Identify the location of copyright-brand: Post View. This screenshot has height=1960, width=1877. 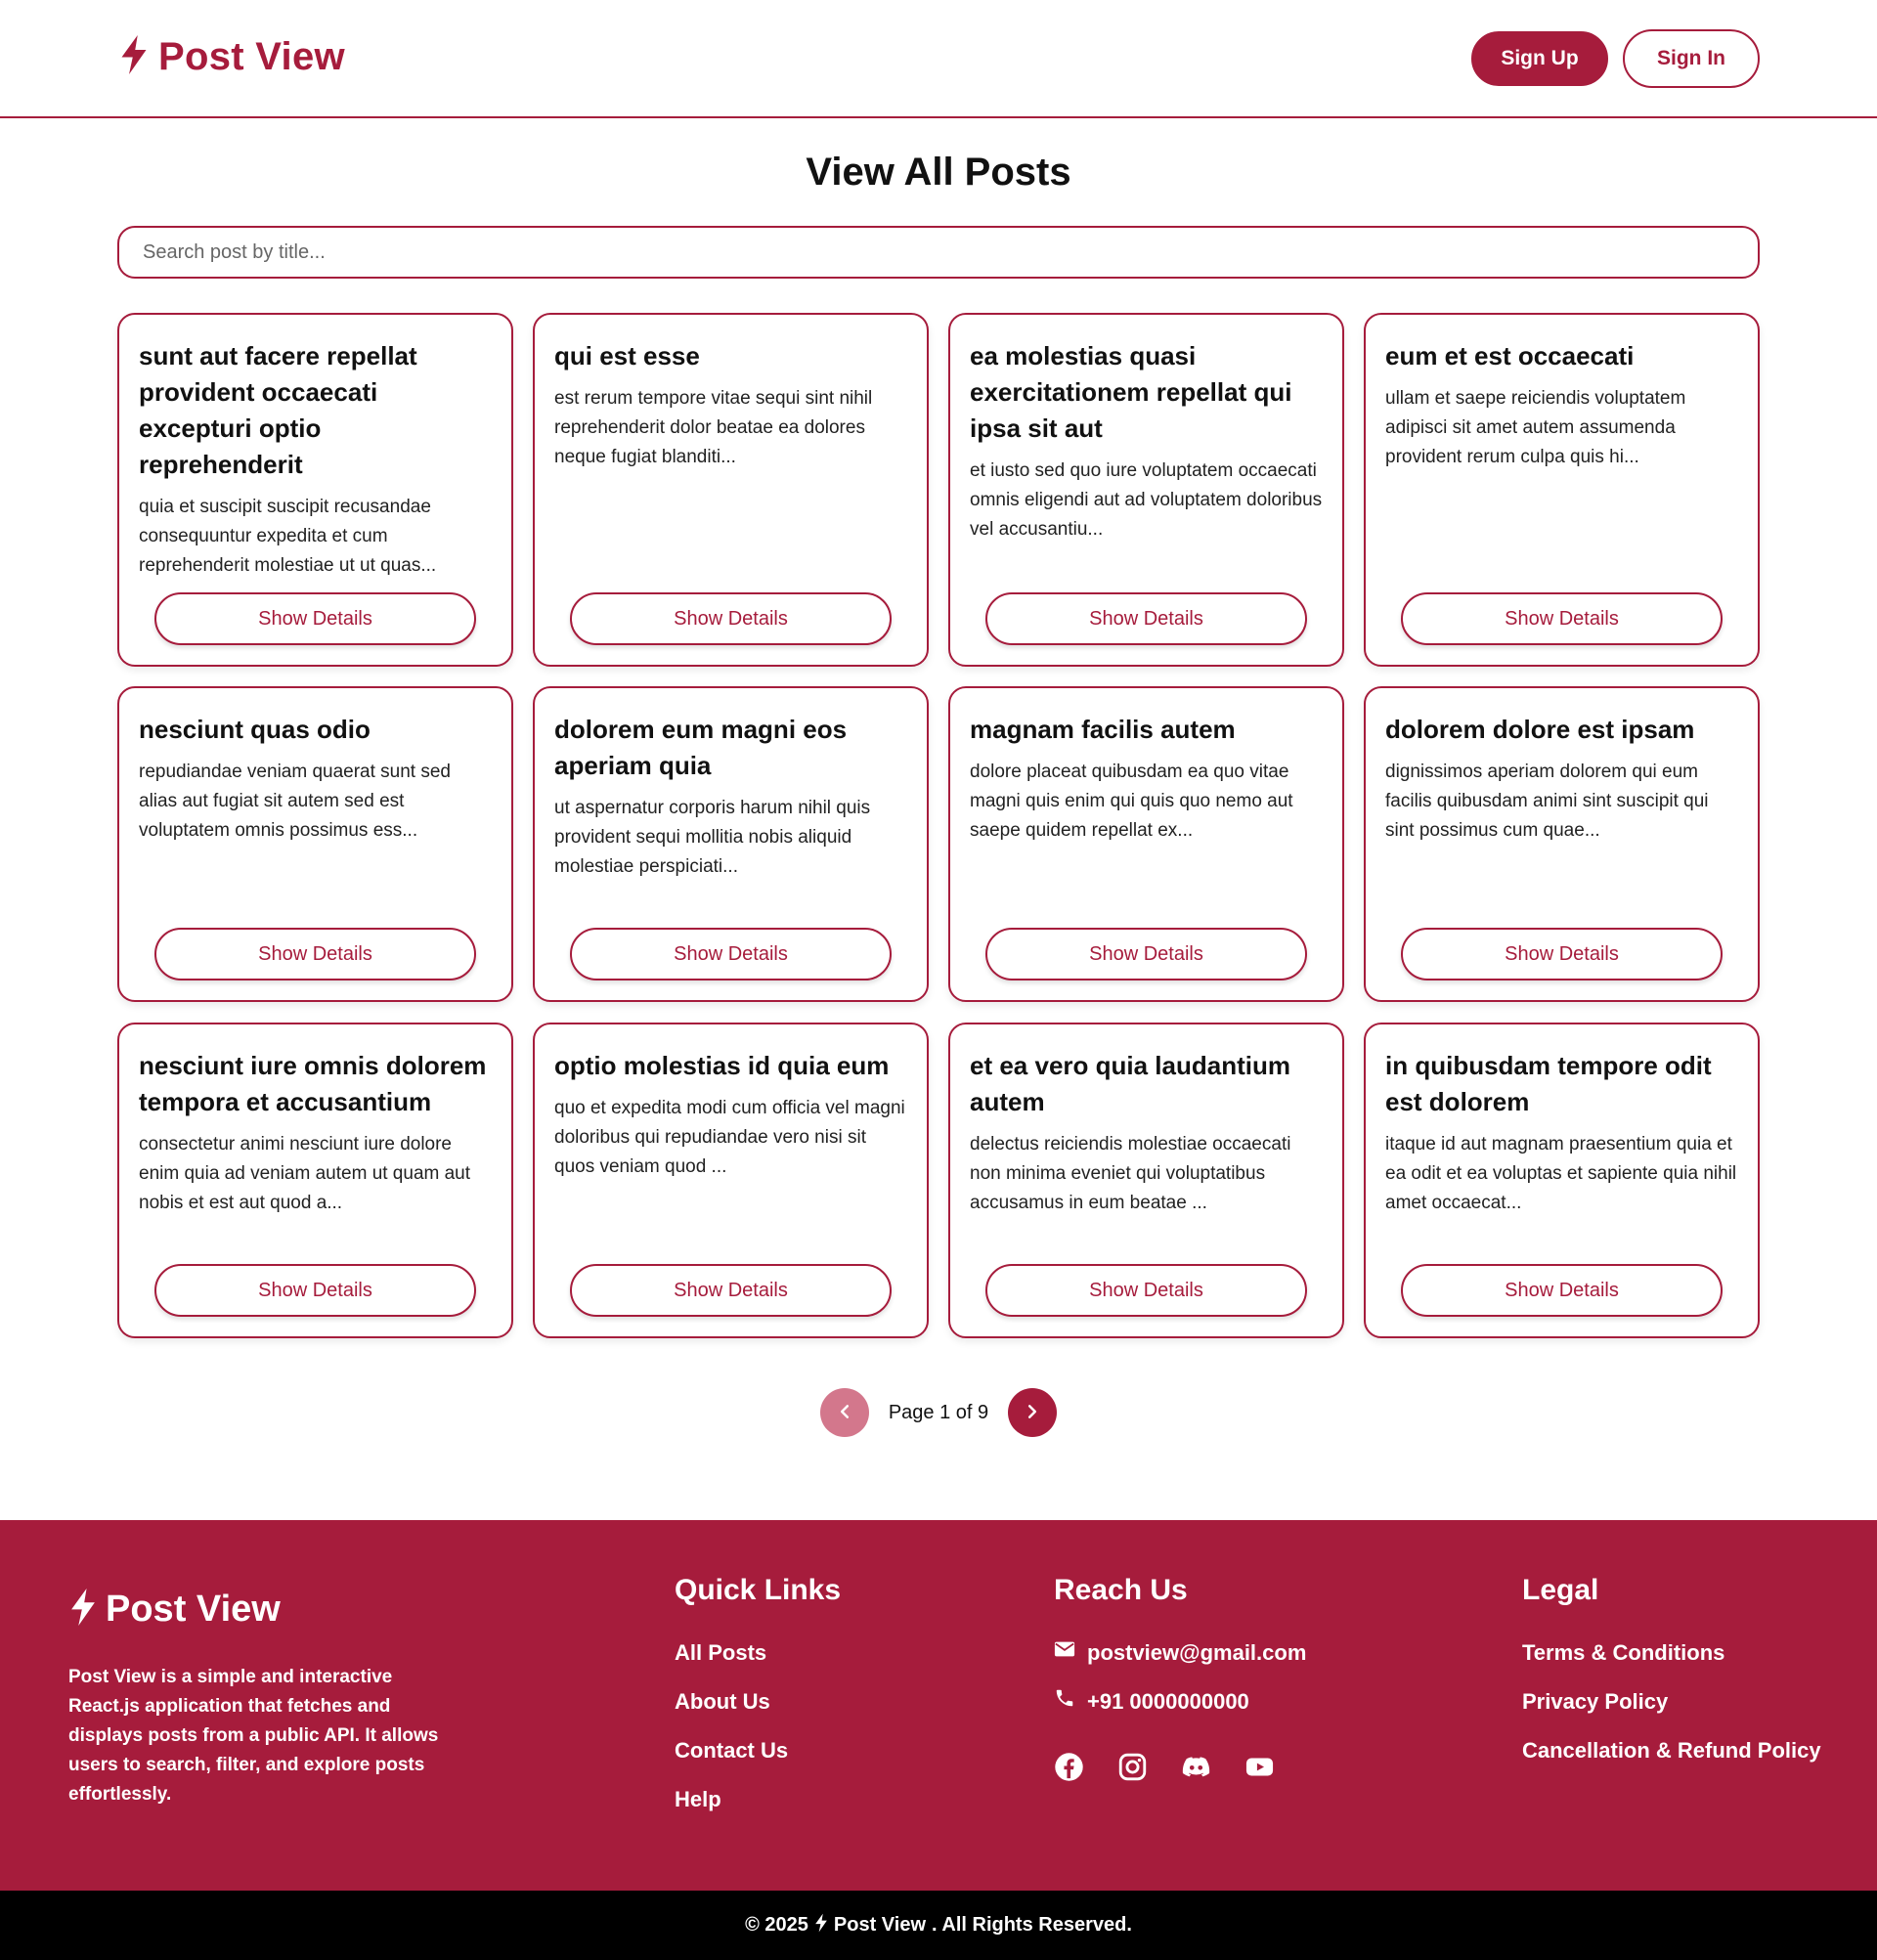
(880, 1925).